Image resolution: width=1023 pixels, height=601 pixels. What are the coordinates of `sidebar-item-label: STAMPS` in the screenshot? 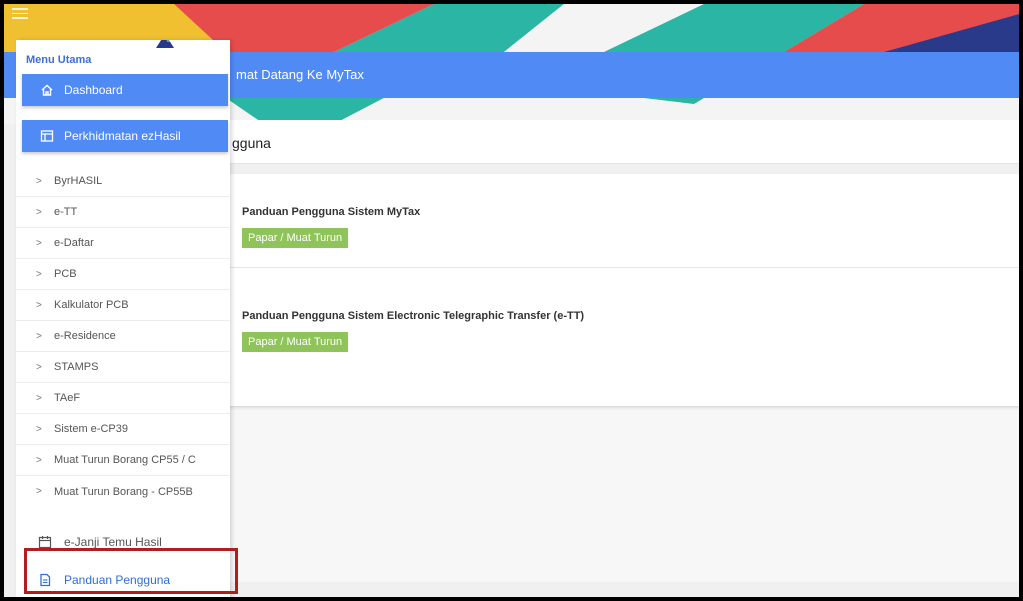 It's located at (76, 367).